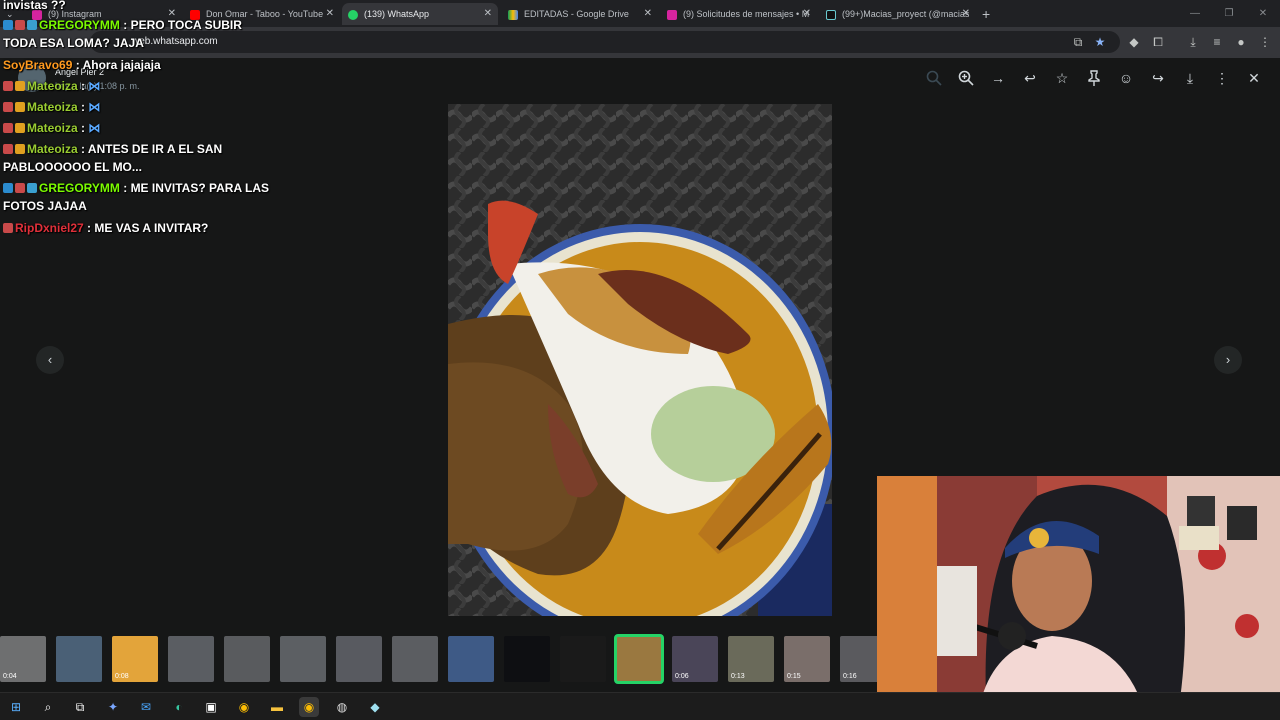 The image size is (1280, 720). I want to click on puzzle-icon: ⧠, so click(1158, 42).